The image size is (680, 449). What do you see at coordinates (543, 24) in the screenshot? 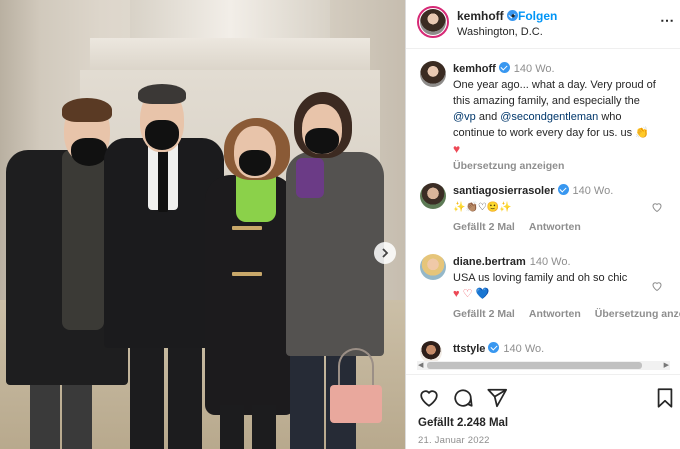
I see `post-header: kemhoff • Folgen Washington, D.C. ⋯` at bounding box center [543, 24].